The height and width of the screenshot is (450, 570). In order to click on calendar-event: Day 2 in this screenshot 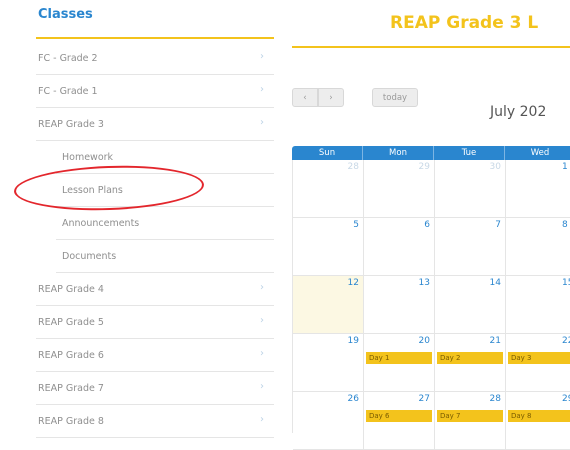, I will do `click(470, 358)`.